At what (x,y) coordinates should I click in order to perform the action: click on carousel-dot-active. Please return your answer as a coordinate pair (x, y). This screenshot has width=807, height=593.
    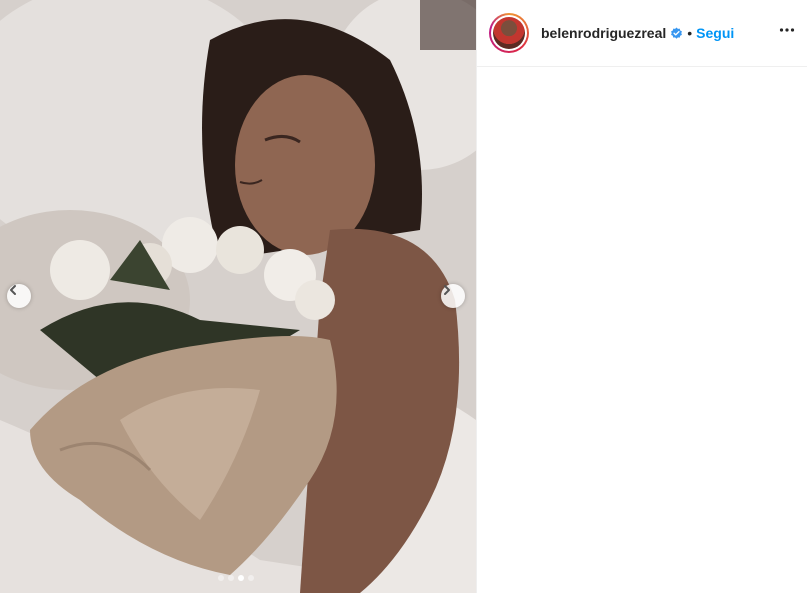
    Looking at the image, I should click on (241, 578).